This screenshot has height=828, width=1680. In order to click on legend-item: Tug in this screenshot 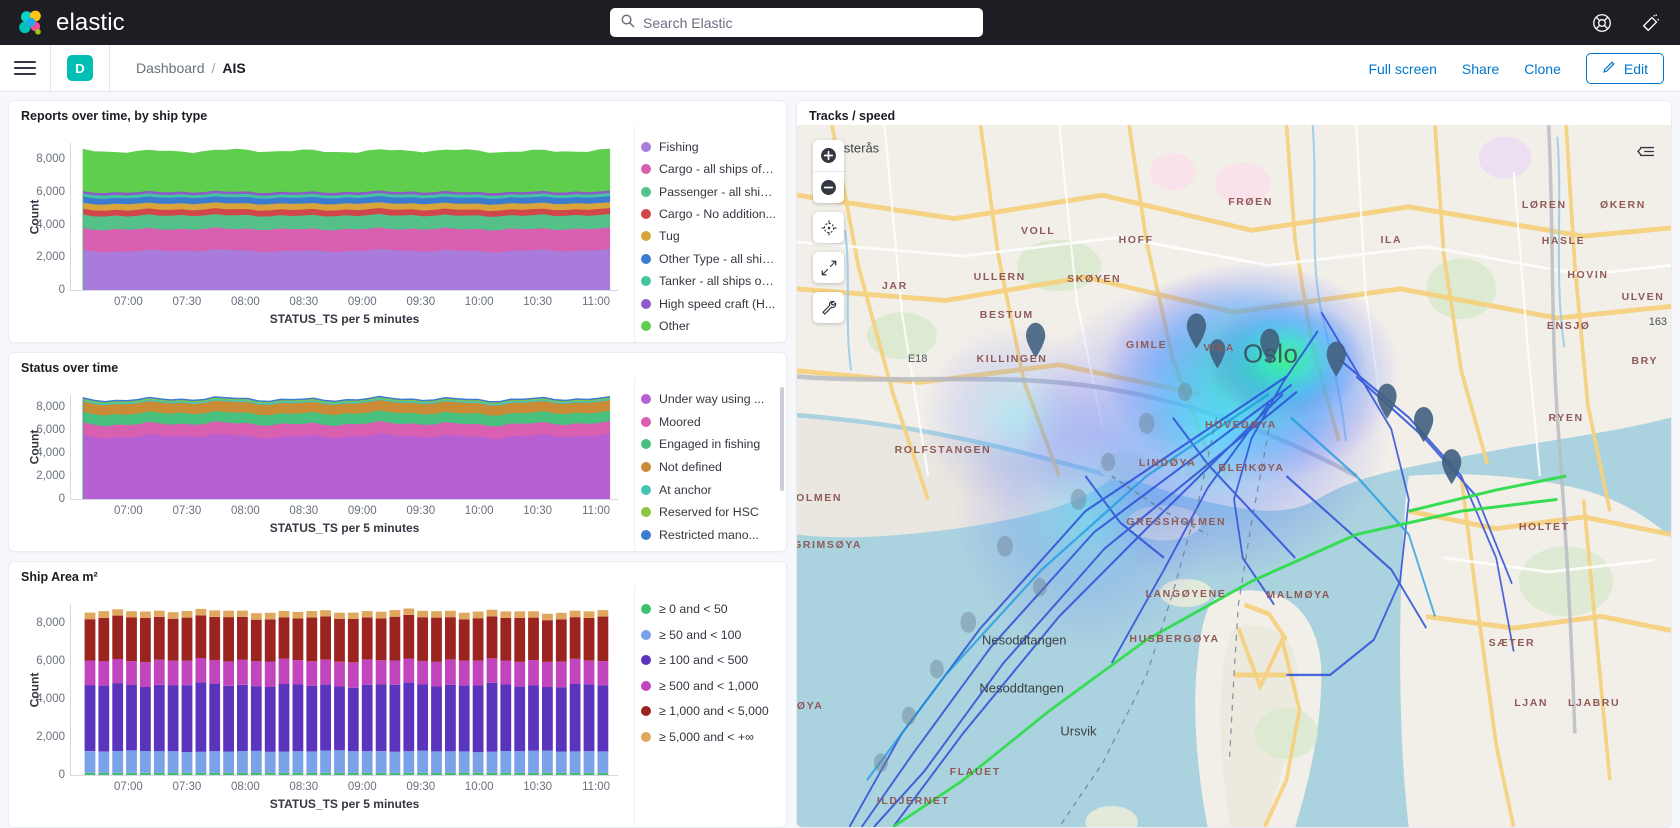, I will do `click(713, 236)`.